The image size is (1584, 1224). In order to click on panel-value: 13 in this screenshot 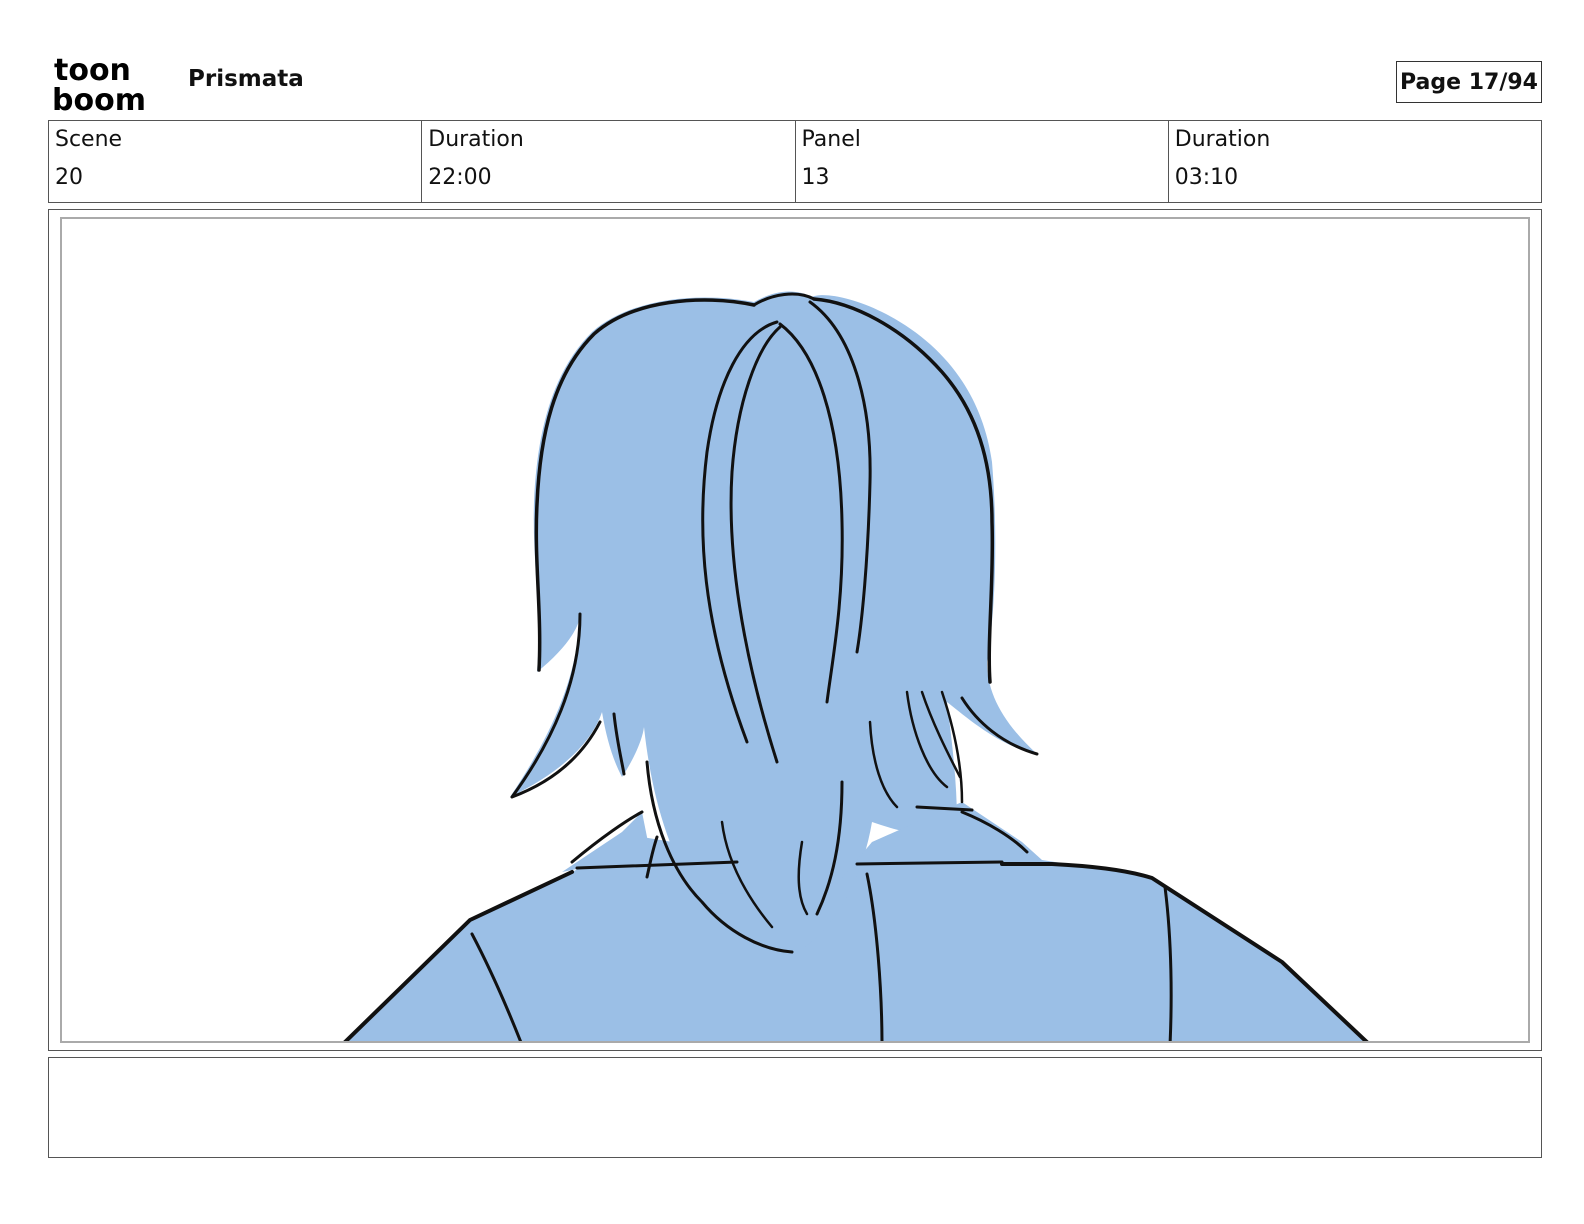, I will do `click(815, 177)`.